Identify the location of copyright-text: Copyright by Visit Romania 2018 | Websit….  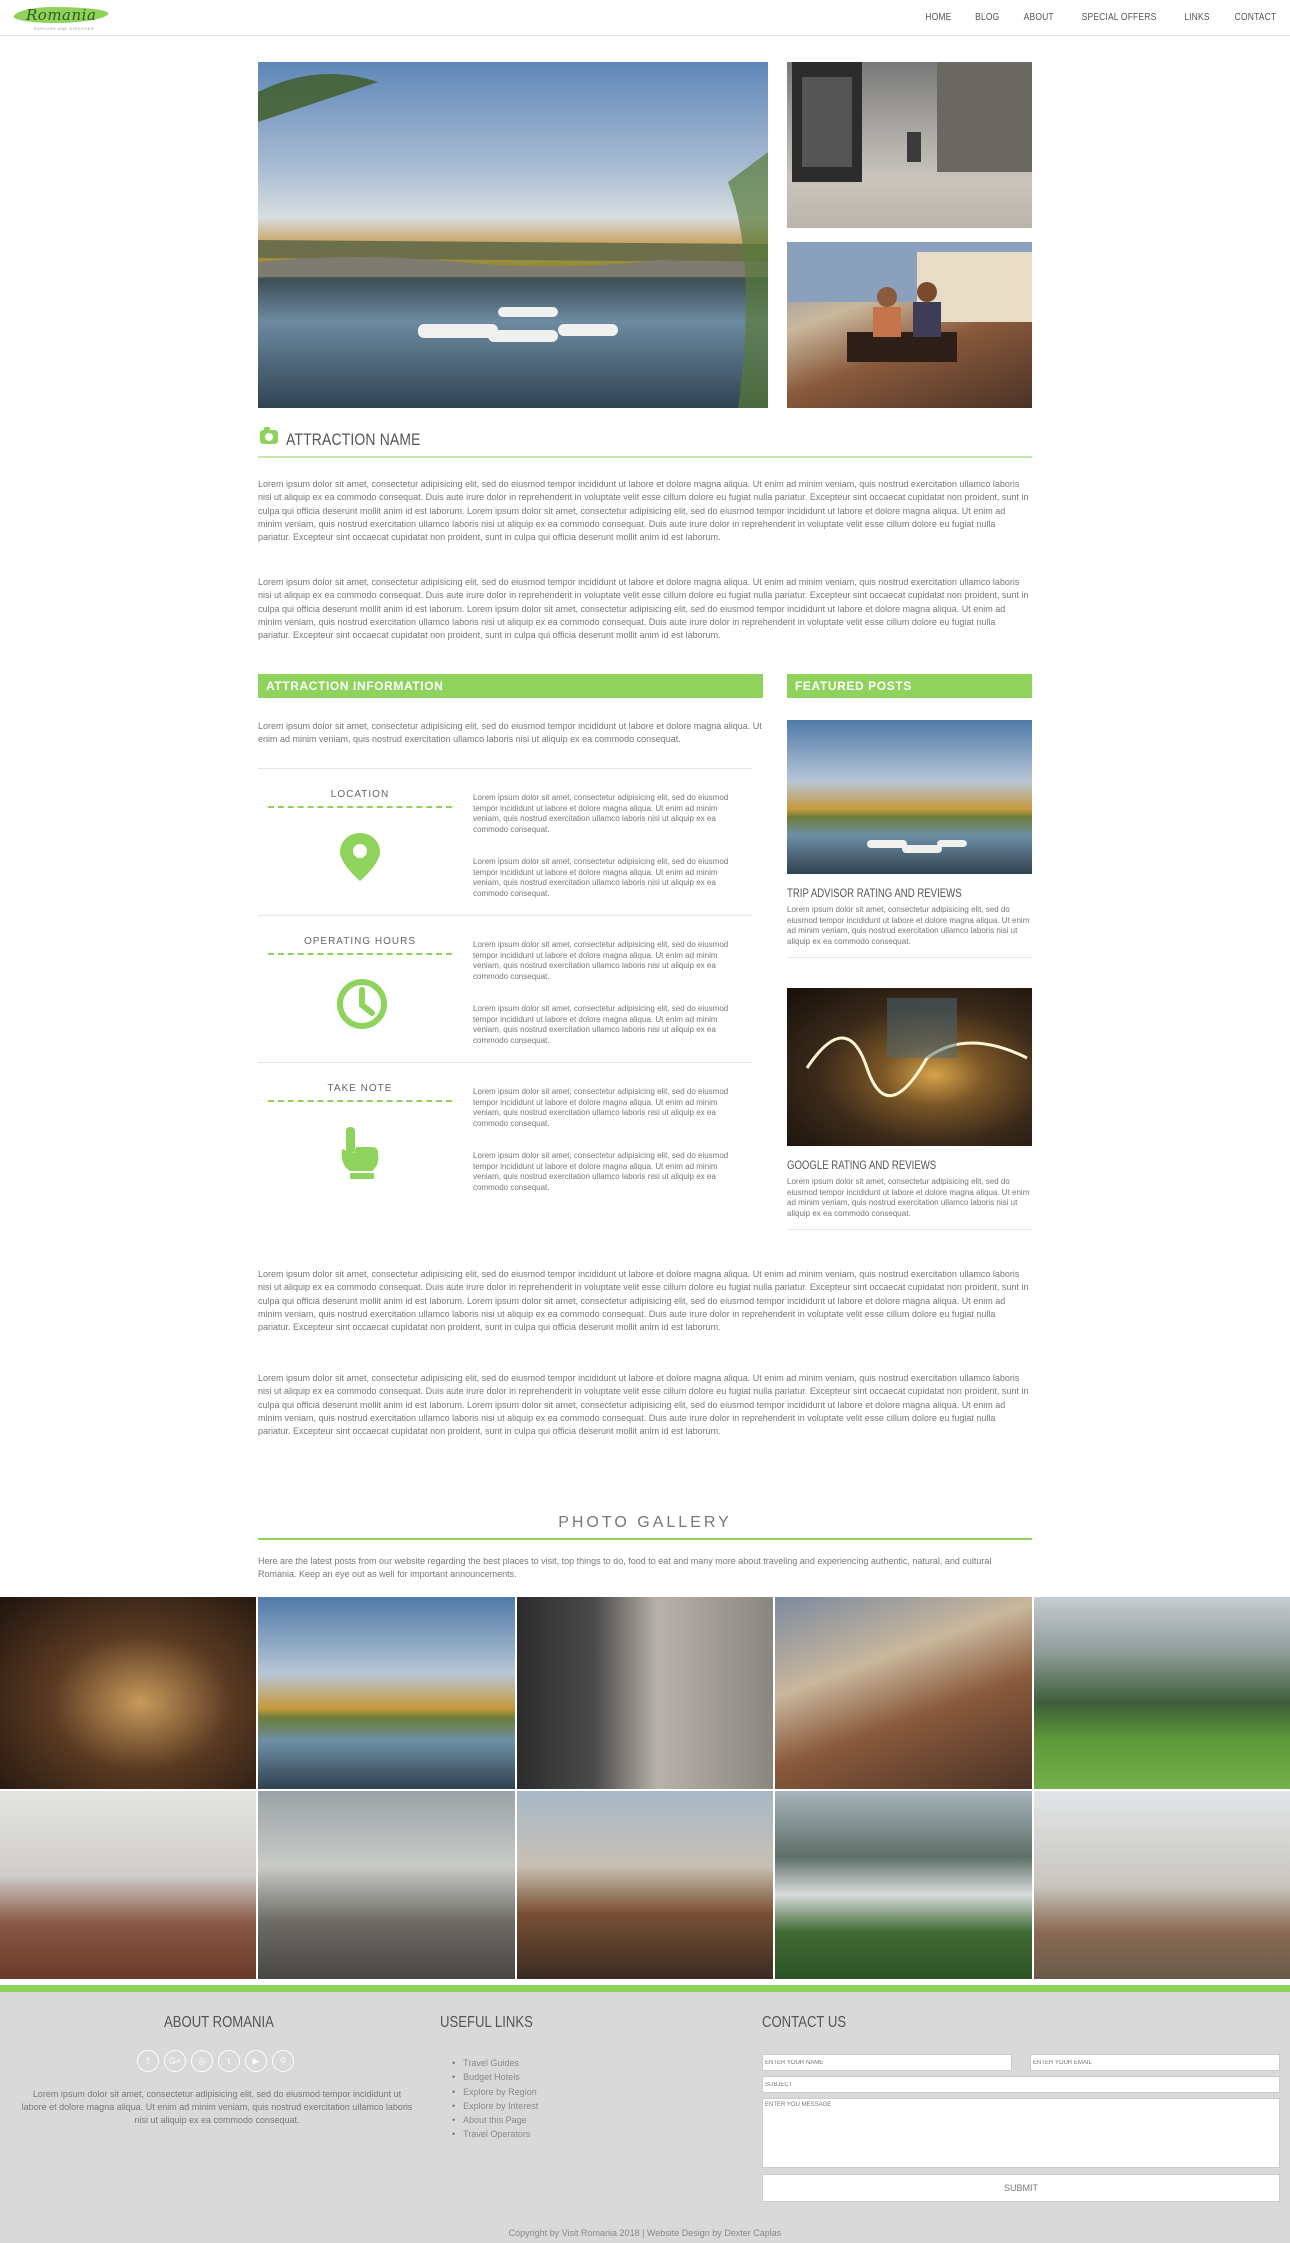
(645, 2233).